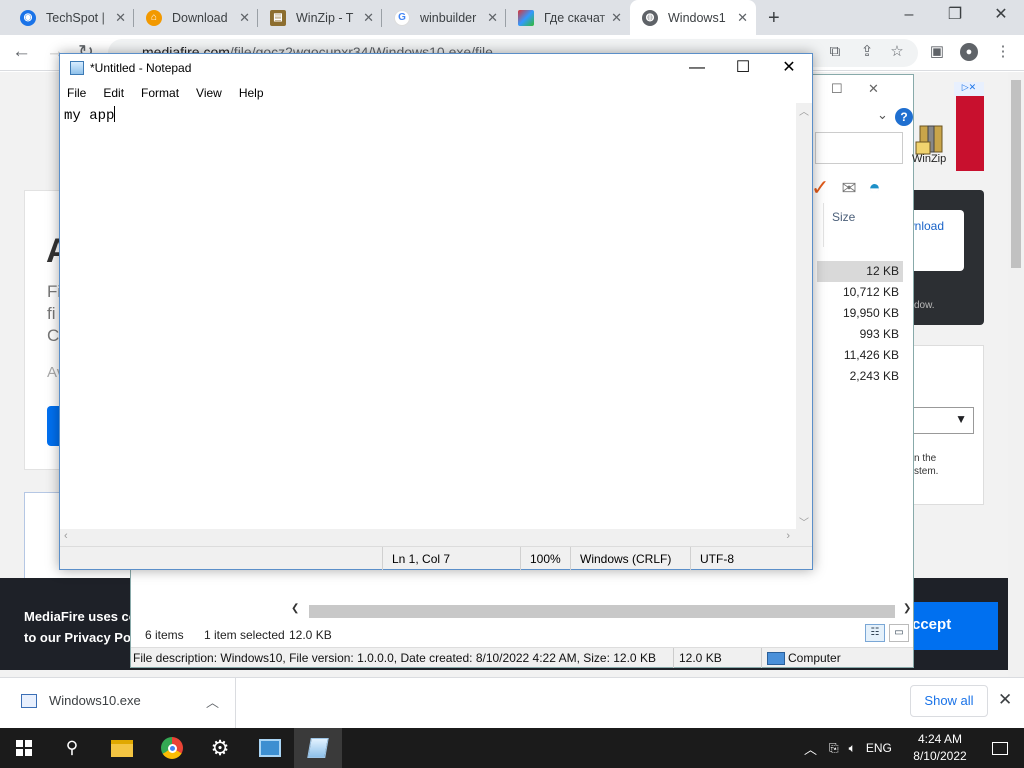  I want to click on taskbar-clock: 4:24 AM 8/10/2022, so click(940, 748).